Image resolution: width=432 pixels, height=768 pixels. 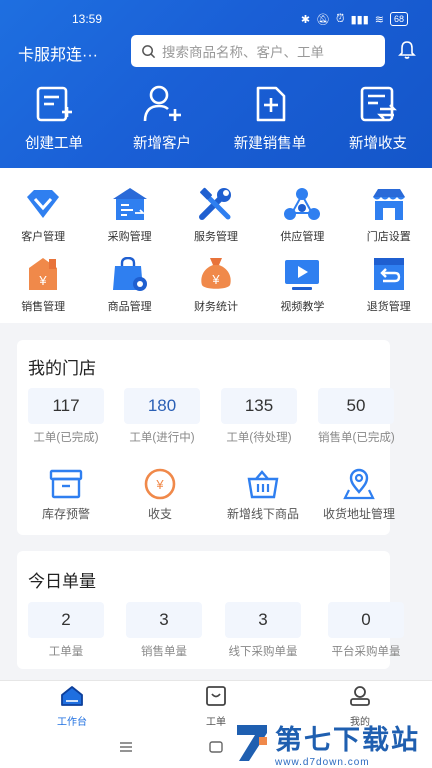 What do you see at coordinates (378, 118) in the screenshot?
I see `quick-add-income-expense: 新增收支` at bounding box center [378, 118].